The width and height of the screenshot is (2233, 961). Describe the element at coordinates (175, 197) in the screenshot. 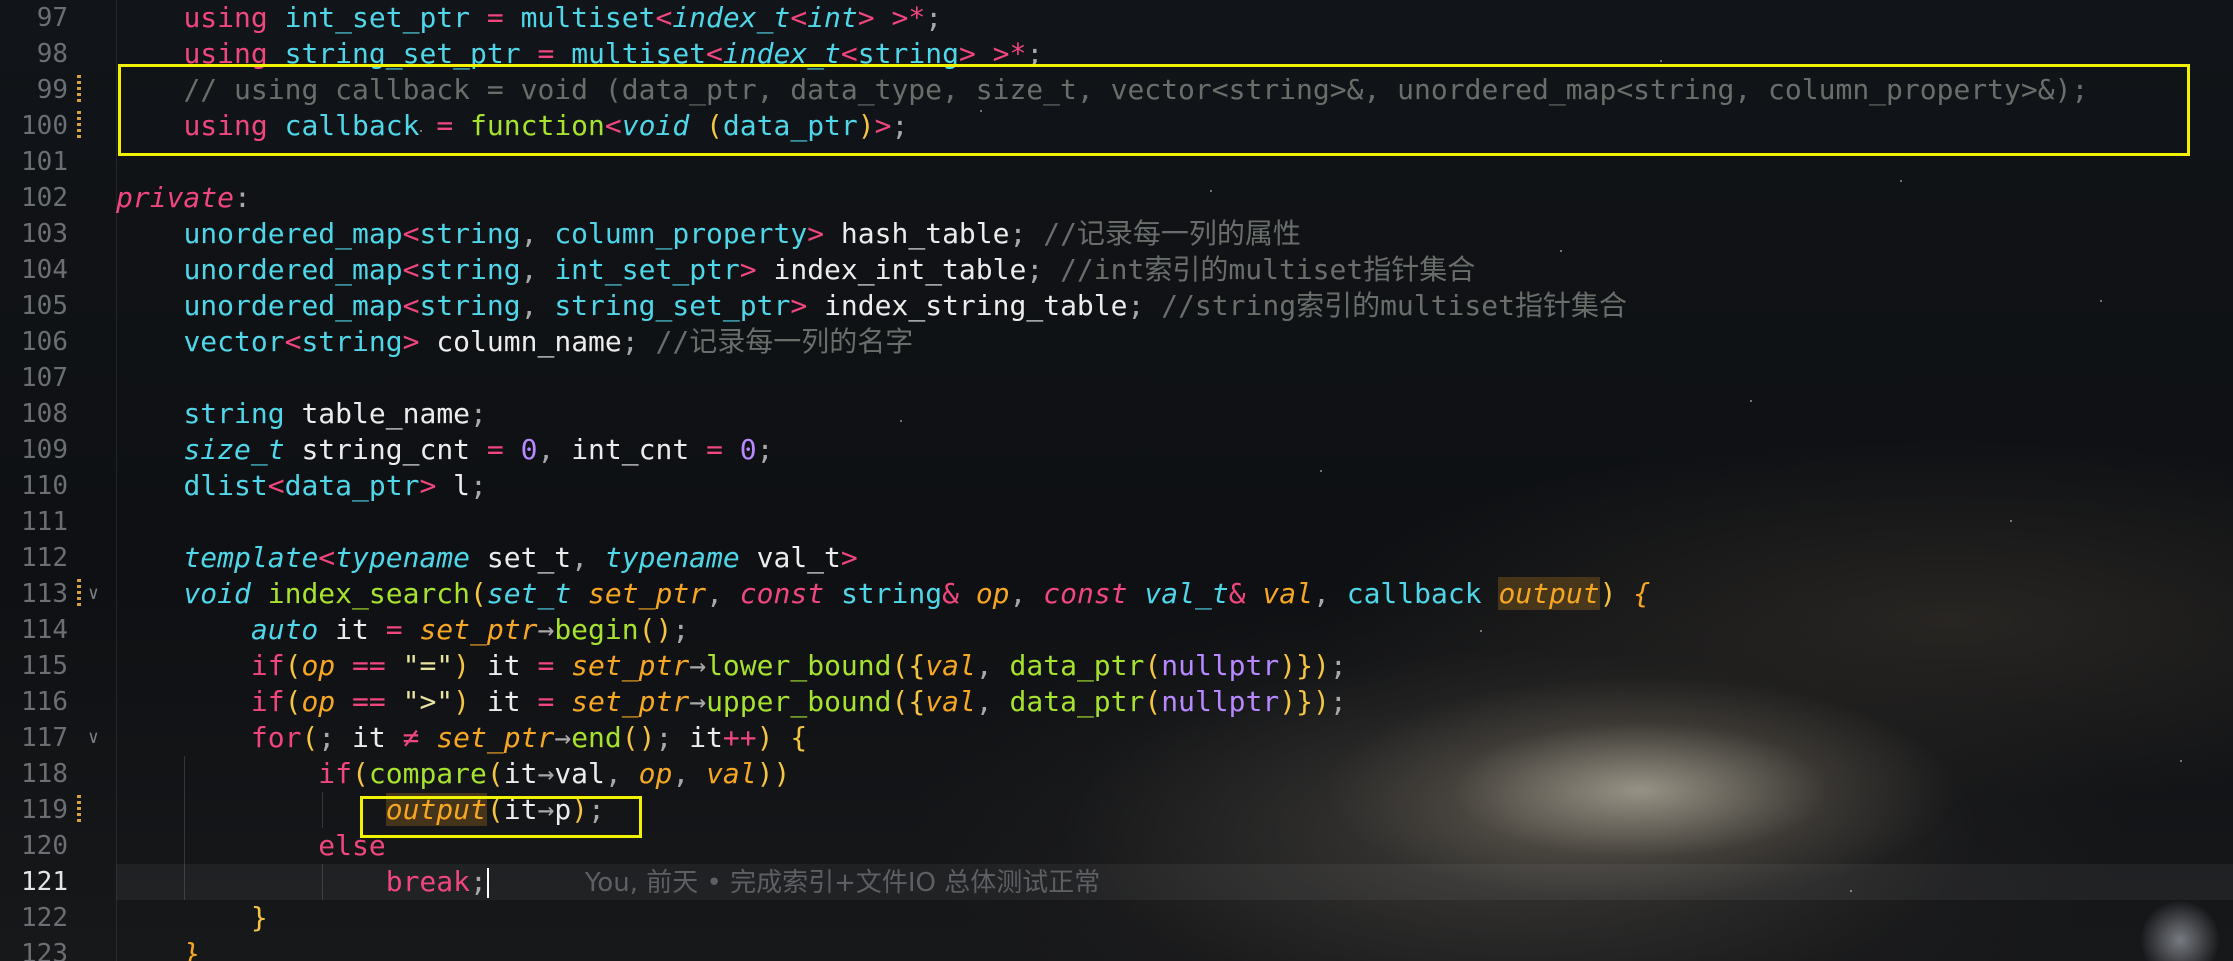

I see `token: private` at that location.